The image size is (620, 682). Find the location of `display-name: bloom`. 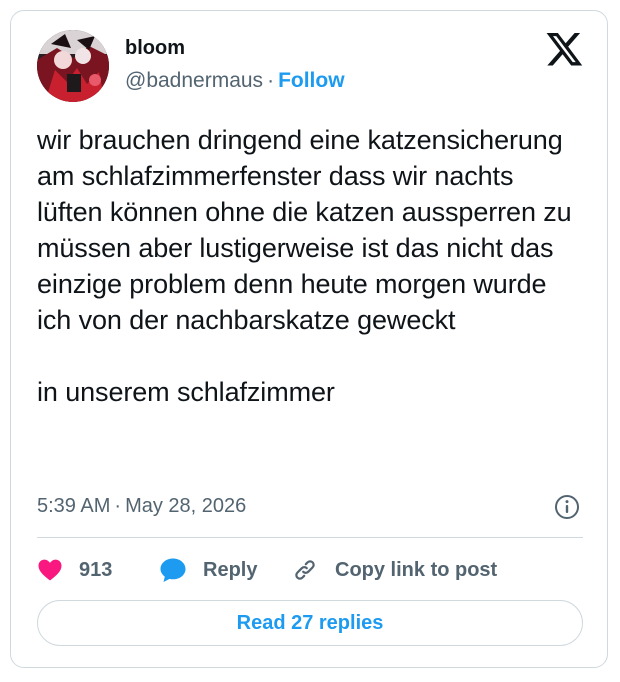

display-name: bloom is located at coordinates (155, 48).